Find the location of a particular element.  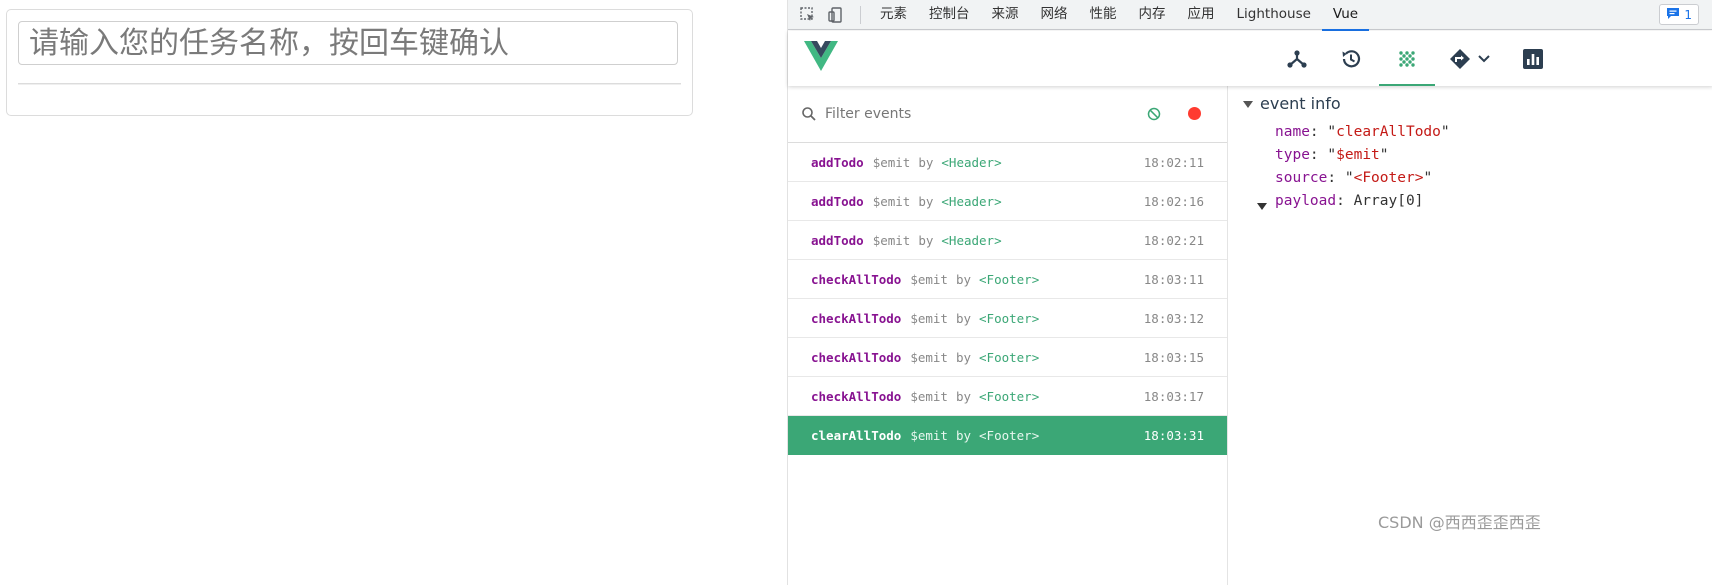

todo-divider is located at coordinates (349, 83).